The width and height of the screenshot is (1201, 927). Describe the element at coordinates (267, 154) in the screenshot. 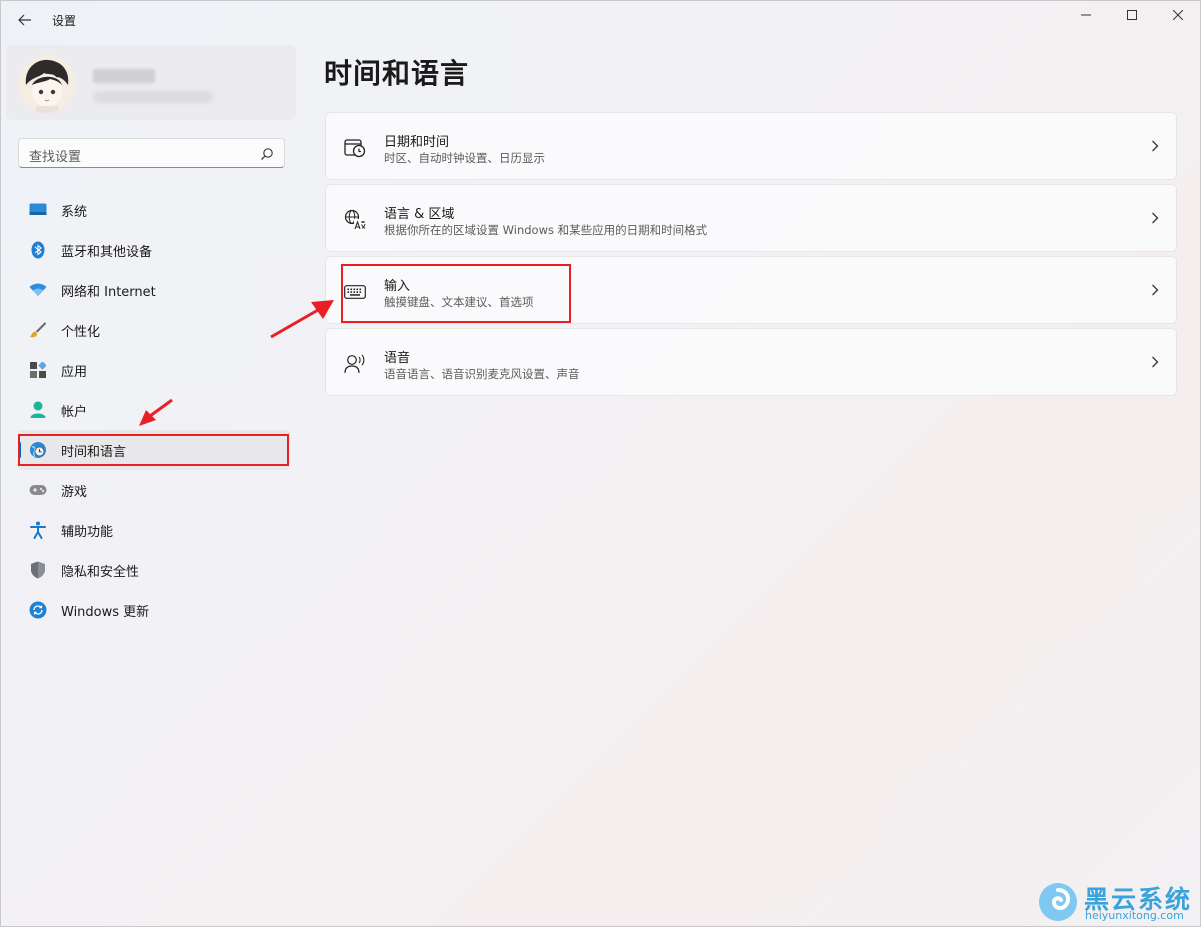

I see `search-icon` at that location.